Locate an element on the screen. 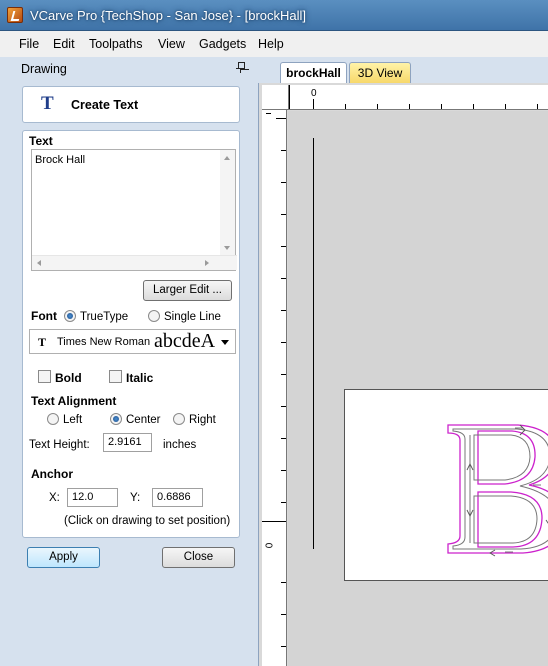  menu-file: File is located at coordinates (29, 44).